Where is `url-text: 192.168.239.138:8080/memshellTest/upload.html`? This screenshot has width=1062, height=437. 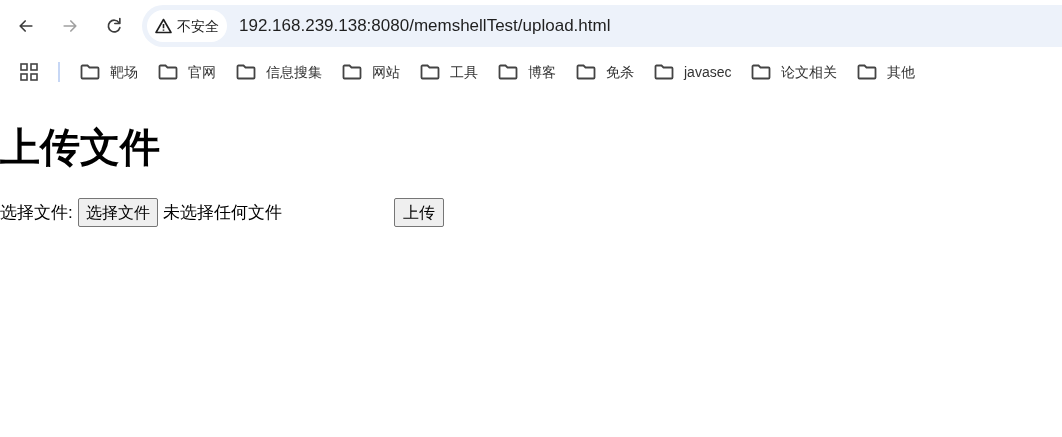
url-text: 192.168.239.138:8080/memshellTest/upload.html is located at coordinates (425, 26).